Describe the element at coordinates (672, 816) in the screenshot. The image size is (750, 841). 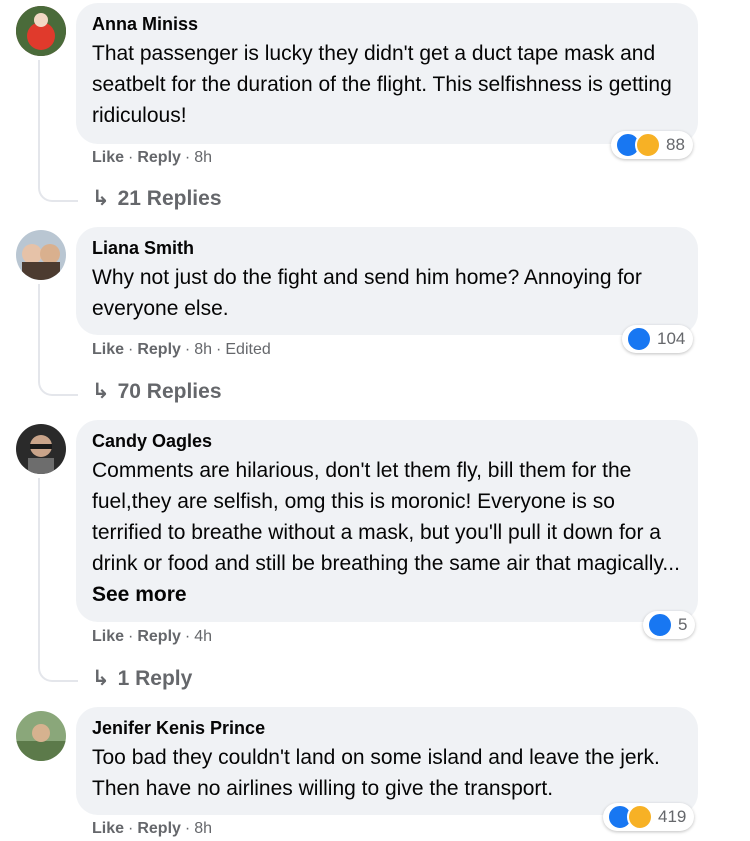
I see `reaction-count: 419` at that location.